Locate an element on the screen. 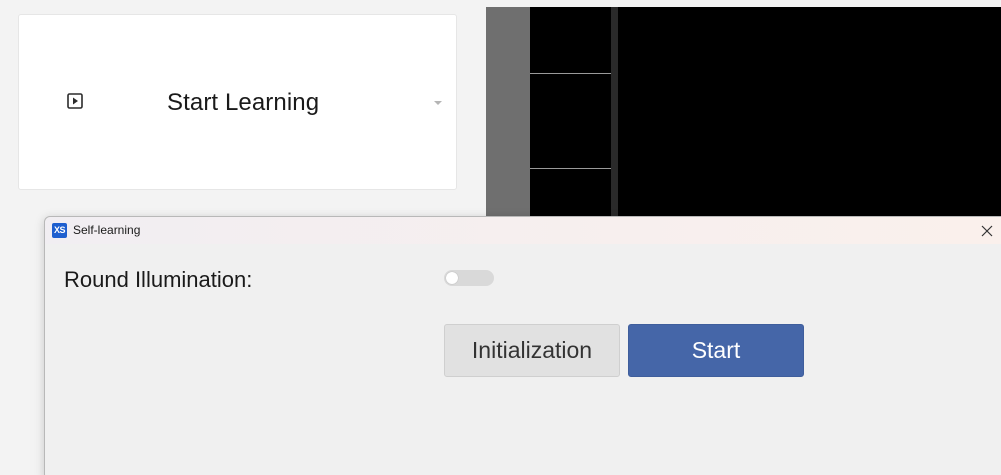  initialization-button: Initialization is located at coordinates (532, 350).